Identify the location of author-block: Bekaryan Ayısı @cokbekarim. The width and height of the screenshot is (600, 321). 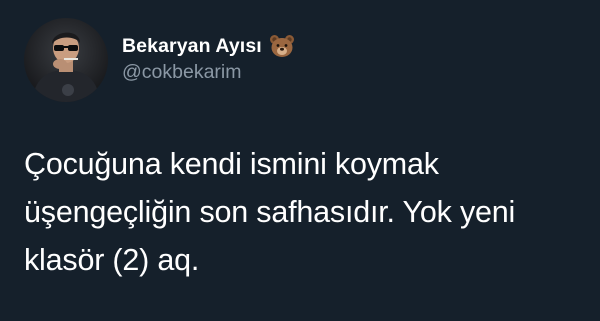
(208, 58).